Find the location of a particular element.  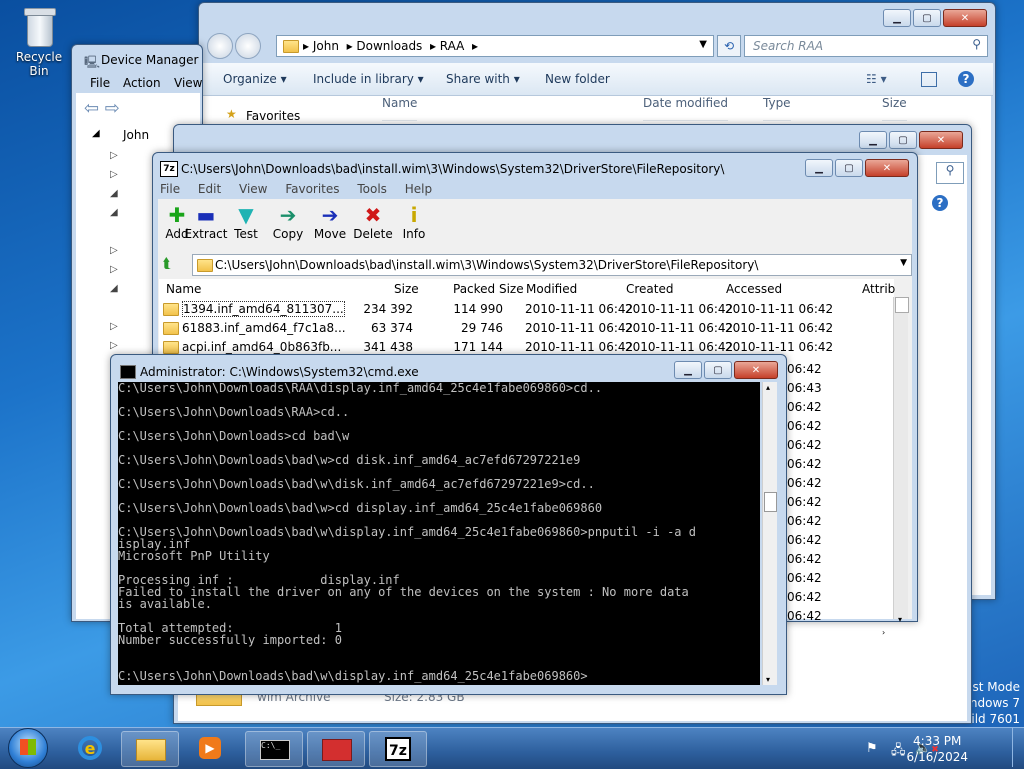

taskbar-internet-explorer: e is located at coordinates (90, 748).